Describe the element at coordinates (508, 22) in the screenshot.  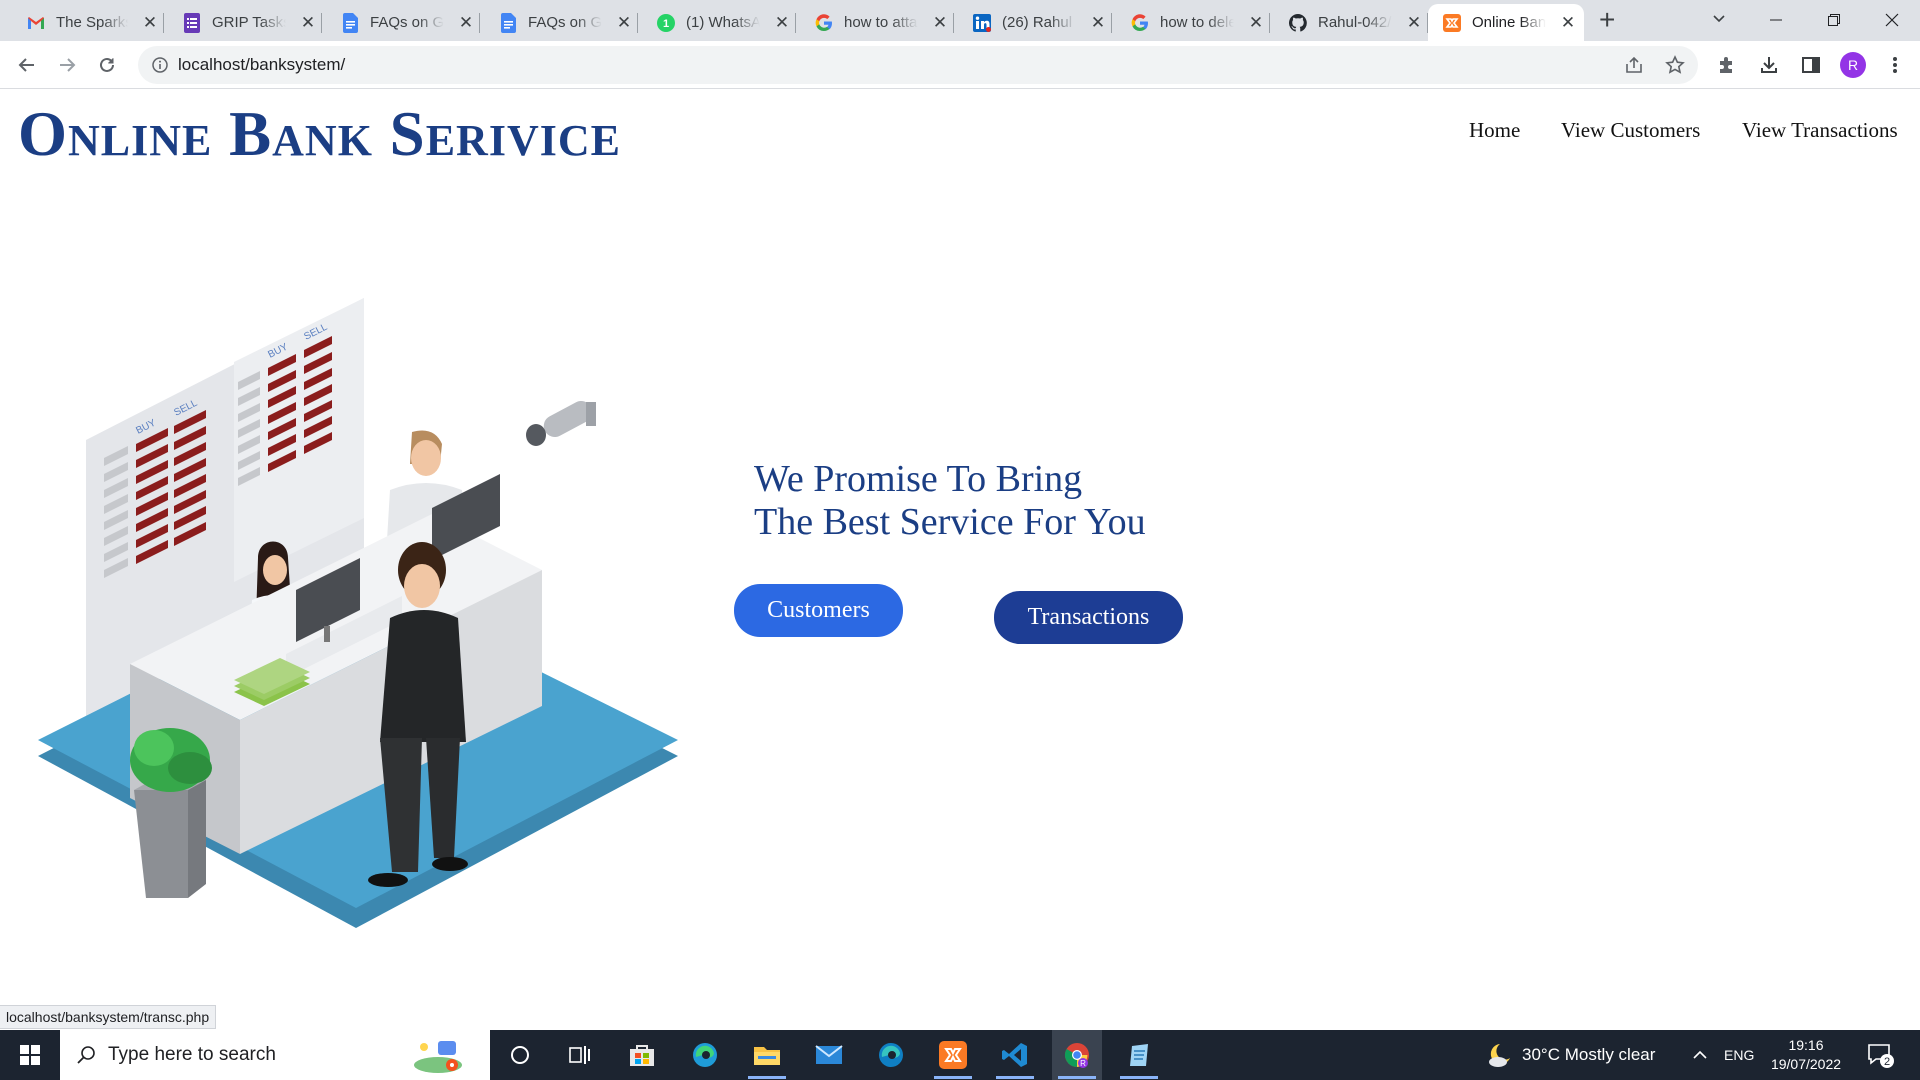
I see `docs-icon` at that location.